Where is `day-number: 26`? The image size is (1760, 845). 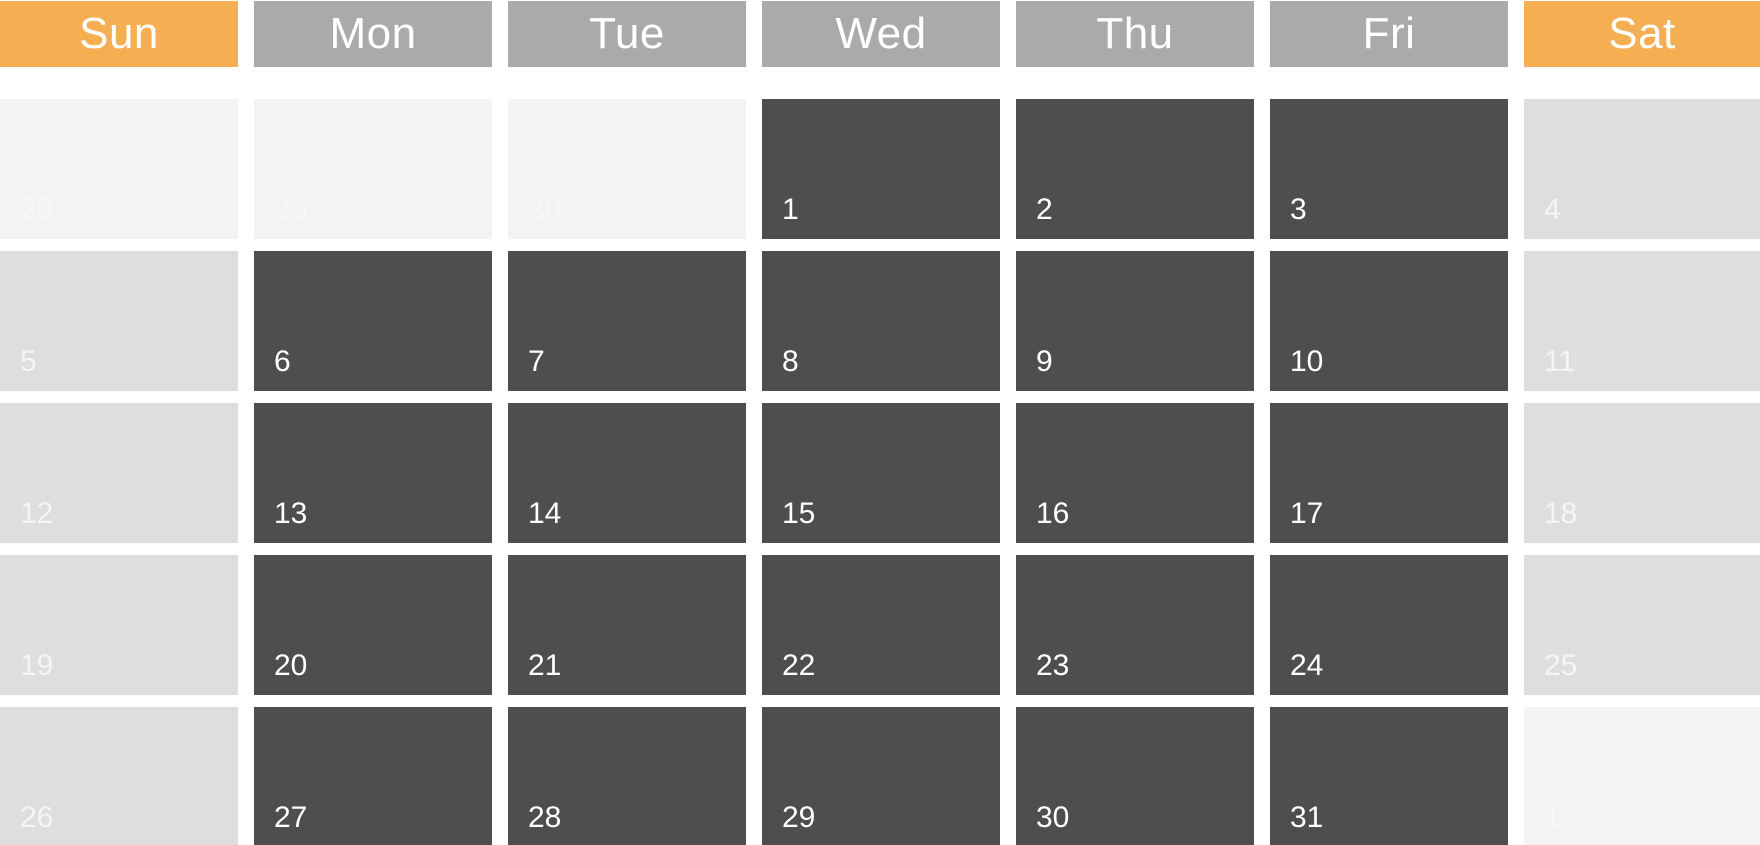 day-number: 26 is located at coordinates (37, 817).